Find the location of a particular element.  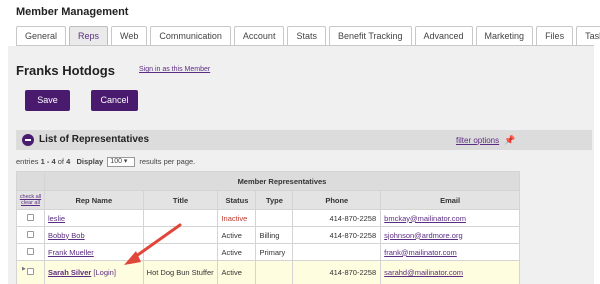

tab-web: Web is located at coordinates (129, 35).